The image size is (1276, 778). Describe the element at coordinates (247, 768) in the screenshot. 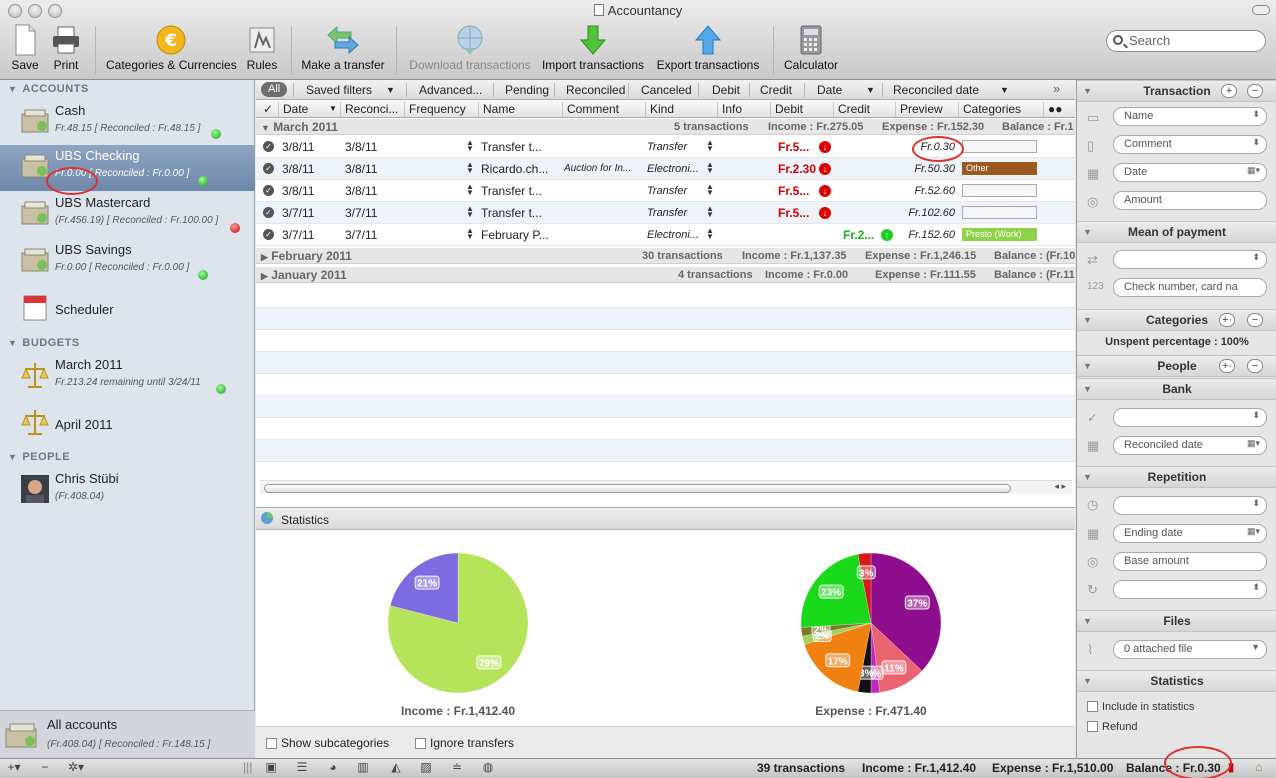

I see `splitter-handle: |||` at that location.